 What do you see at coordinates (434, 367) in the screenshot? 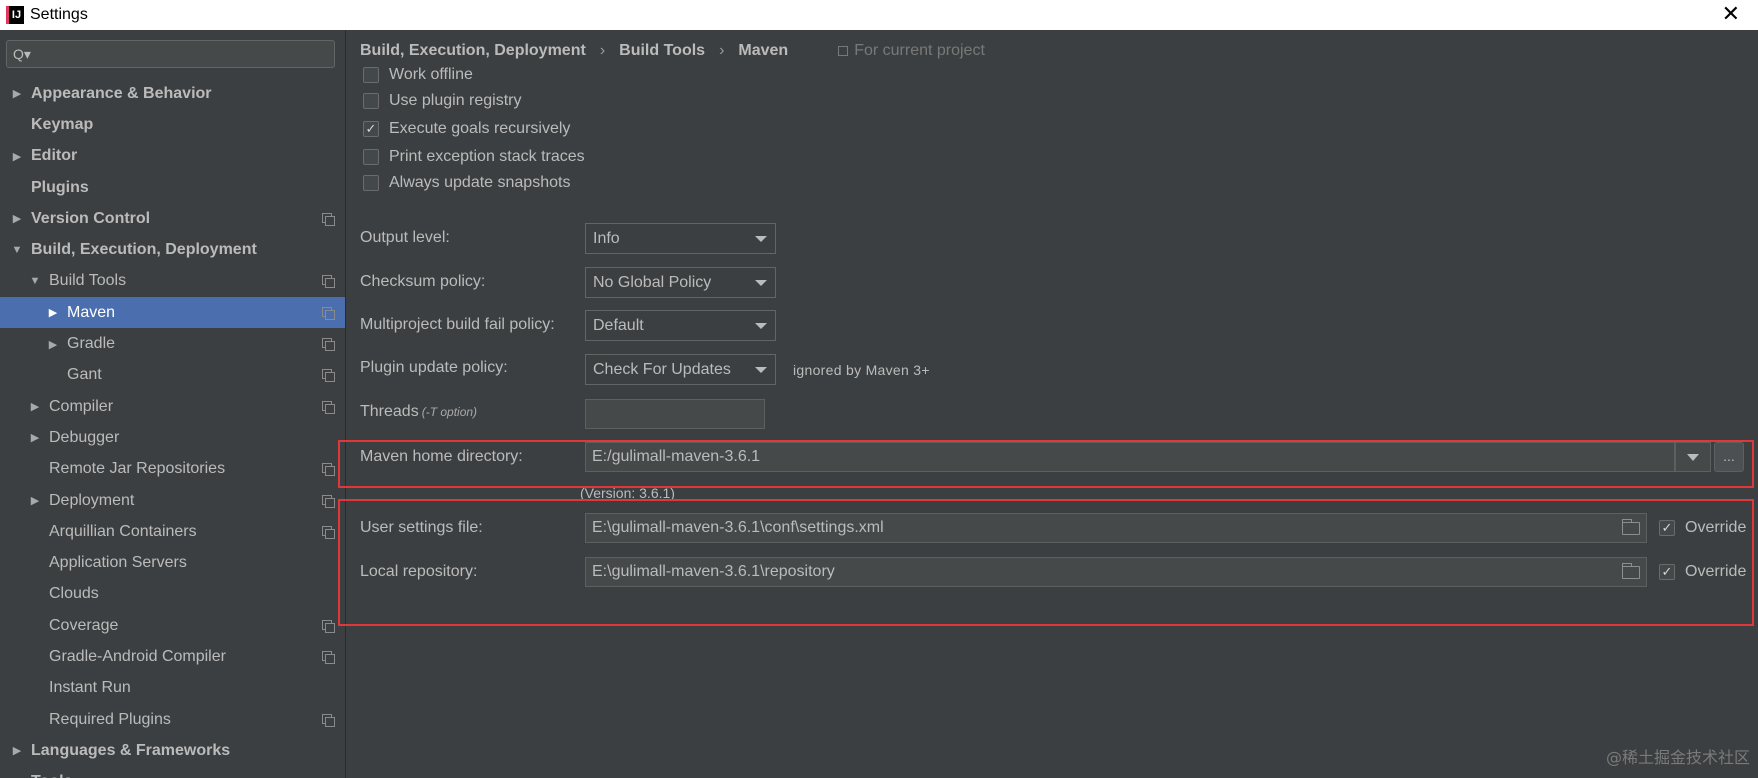
I see `plugin-update-policy-label: Plugin update policy:` at bounding box center [434, 367].